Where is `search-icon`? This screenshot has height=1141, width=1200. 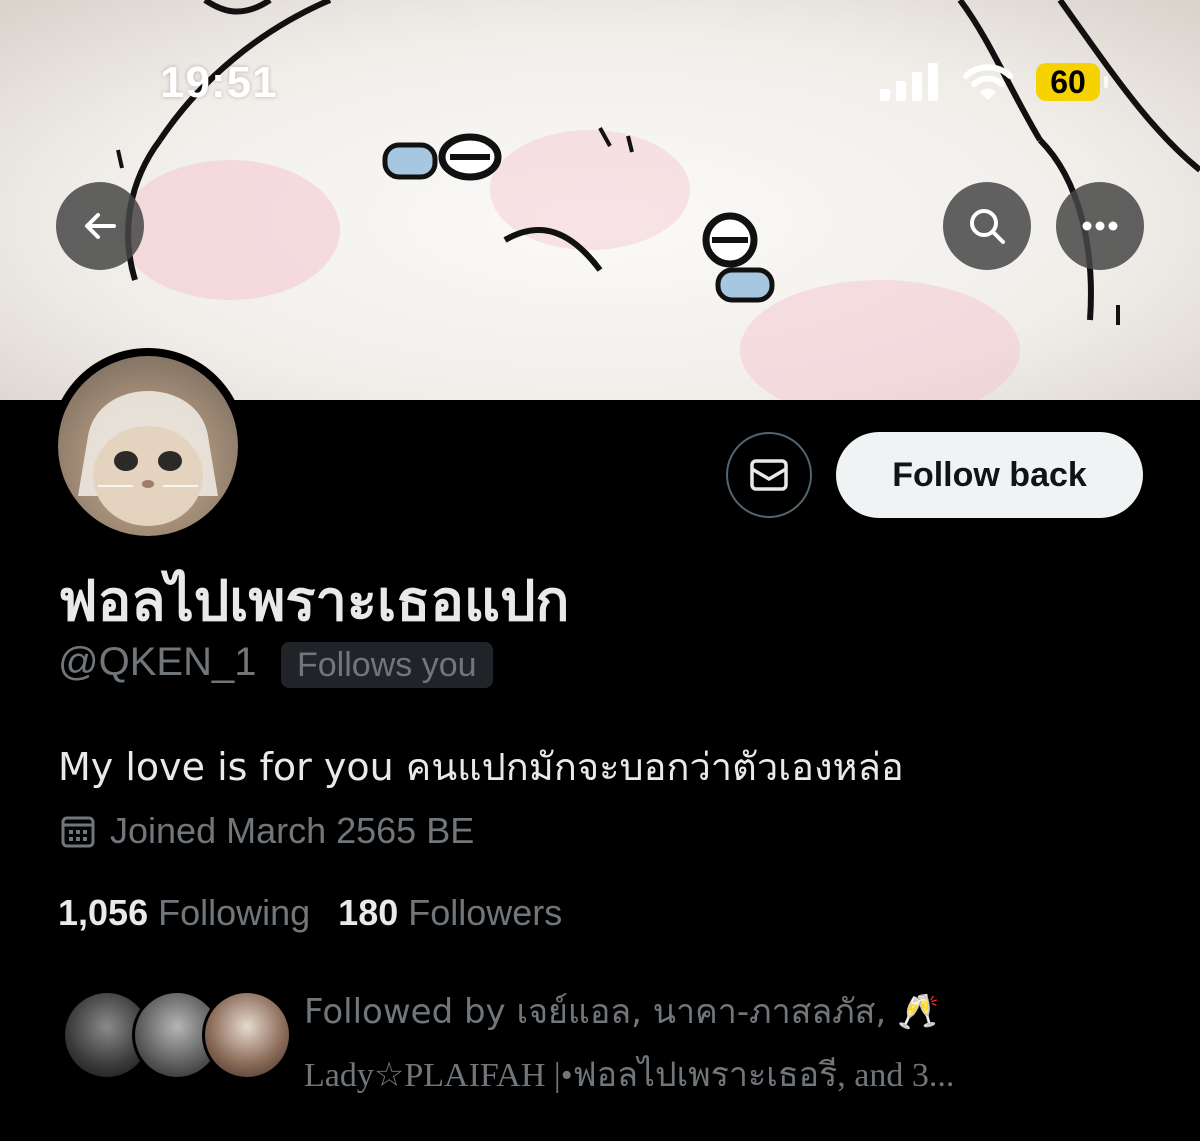
search-icon is located at coordinates (987, 226).